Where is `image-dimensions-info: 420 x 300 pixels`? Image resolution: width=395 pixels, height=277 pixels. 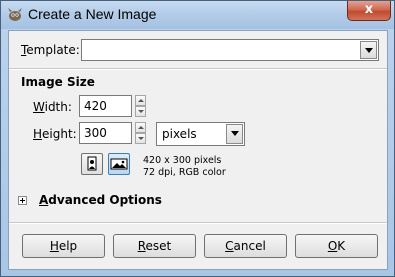
image-dimensions-info: 420 x 300 pixels is located at coordinates (182, 160).